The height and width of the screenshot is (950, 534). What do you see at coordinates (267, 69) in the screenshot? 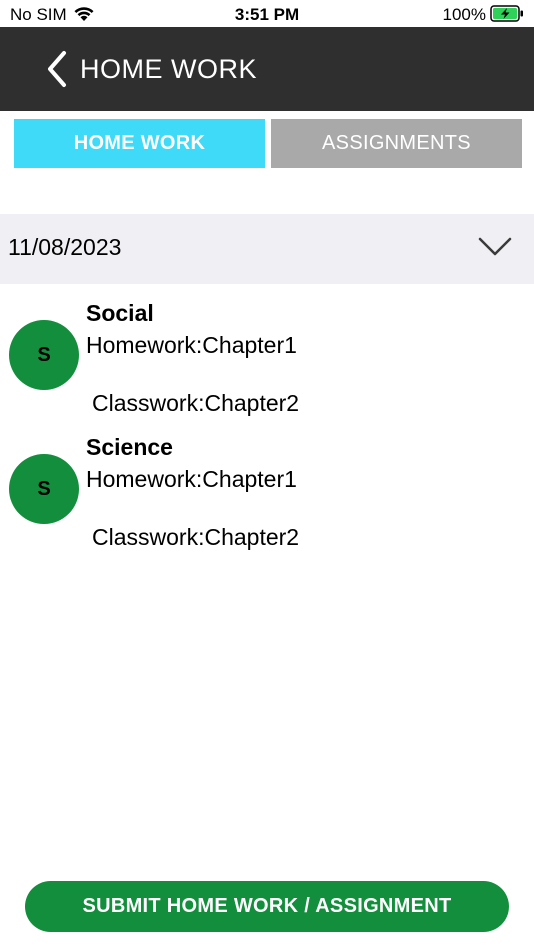
I see `navigation-bar: HOME WORK` at bounding box center [267, 69].